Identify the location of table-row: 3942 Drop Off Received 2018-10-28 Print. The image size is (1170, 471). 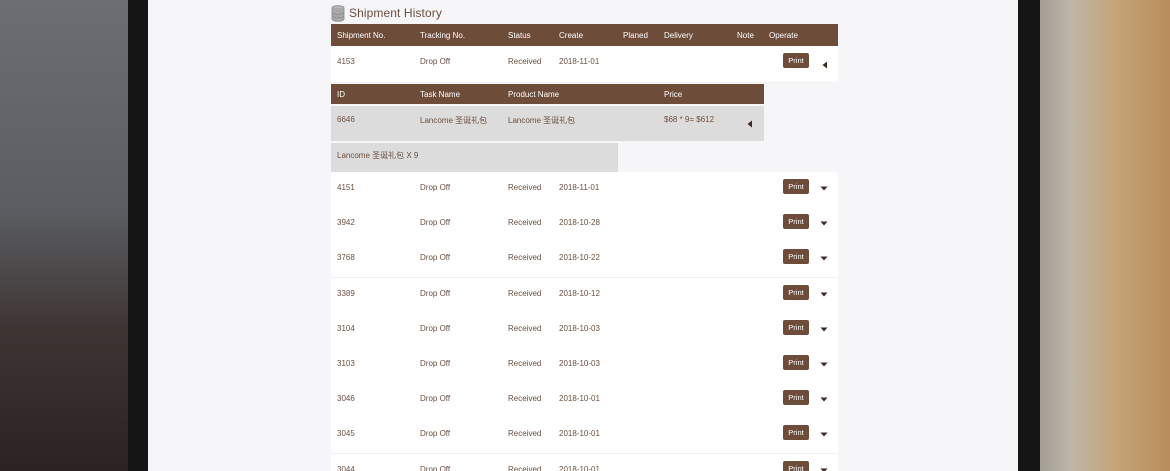
(584, 225).